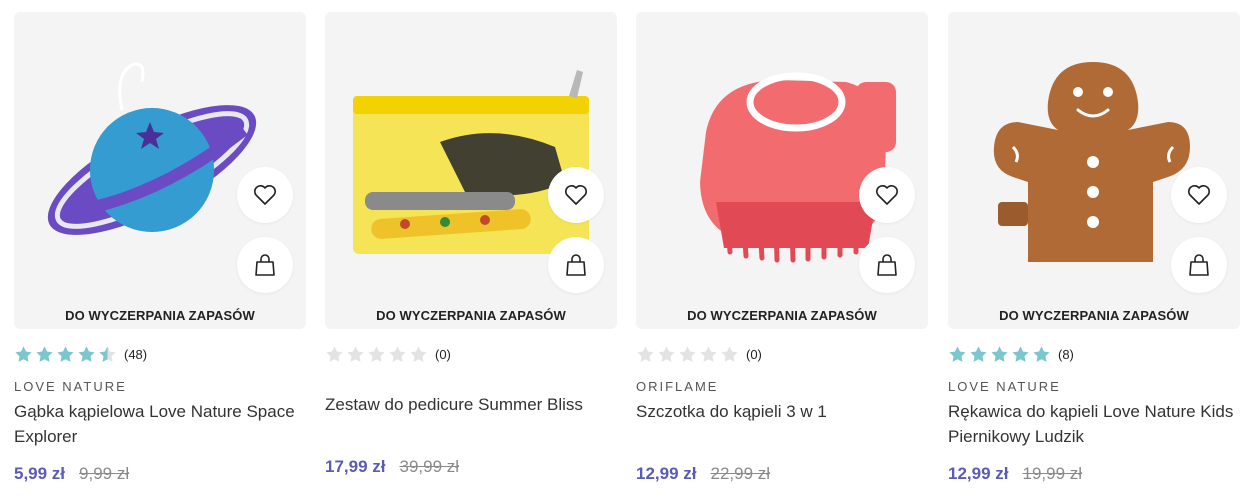  What do you see at coordinates (740, 473) in the screenshot?
I see `old-price: 22,99 zł` at bounding box center [740, 473].